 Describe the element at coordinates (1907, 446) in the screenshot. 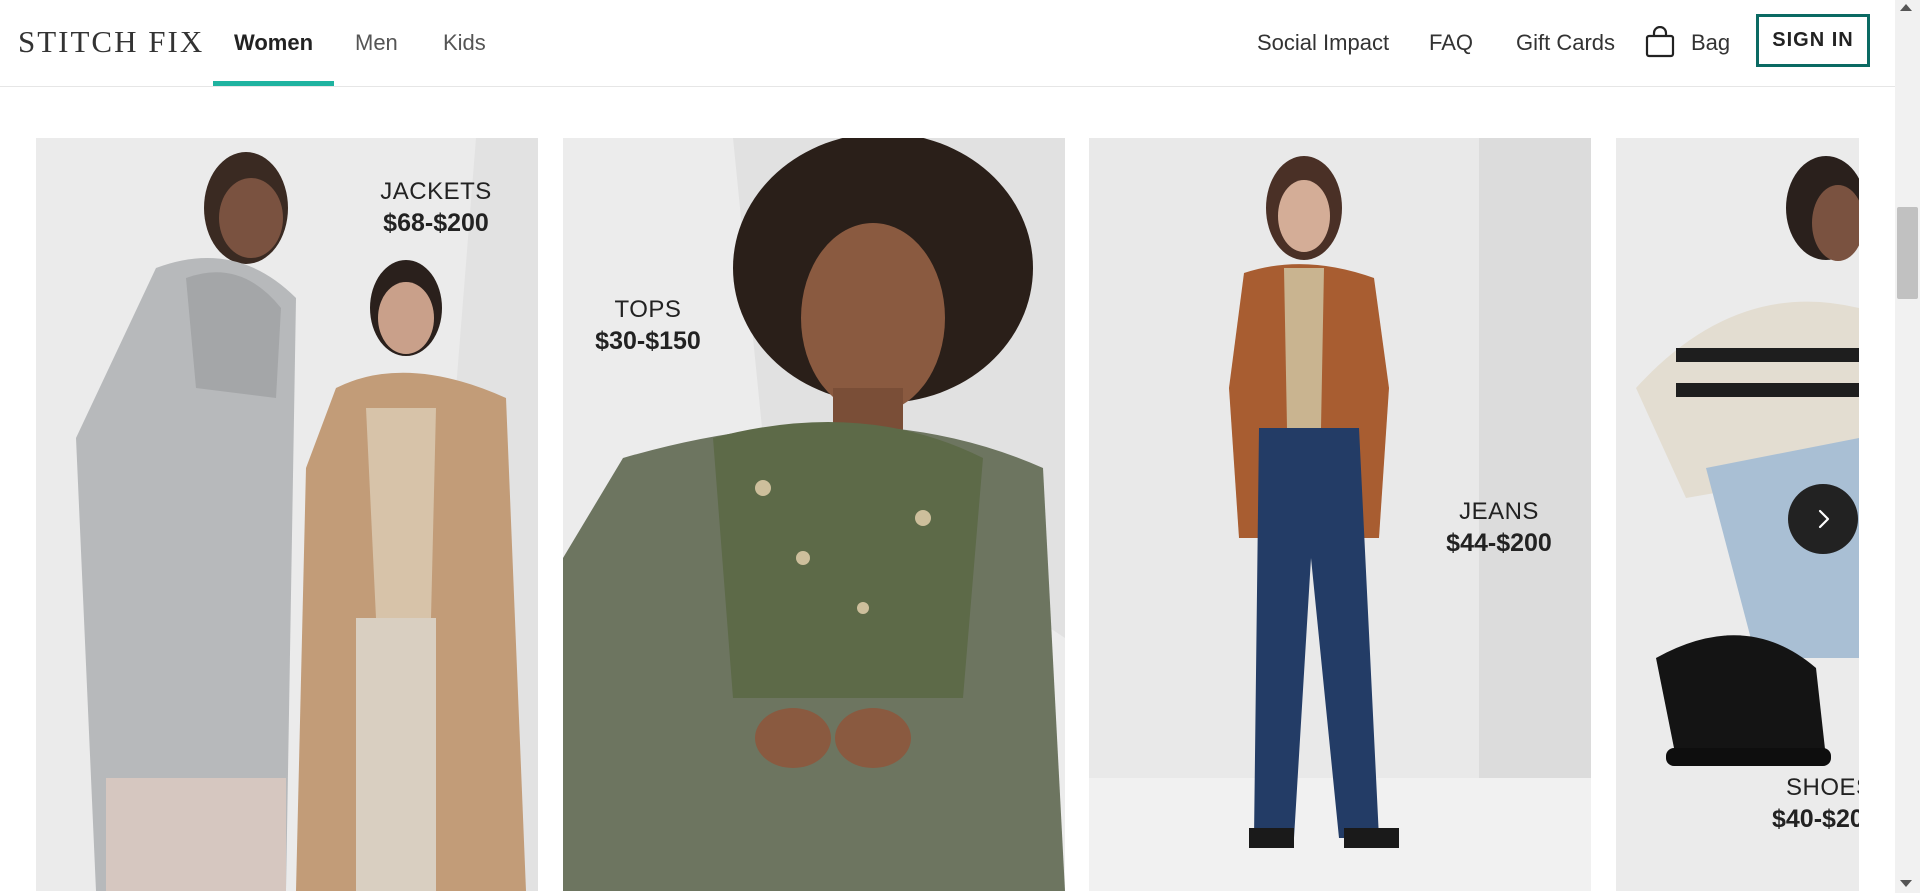

I see `page-scrollbar` at that location.